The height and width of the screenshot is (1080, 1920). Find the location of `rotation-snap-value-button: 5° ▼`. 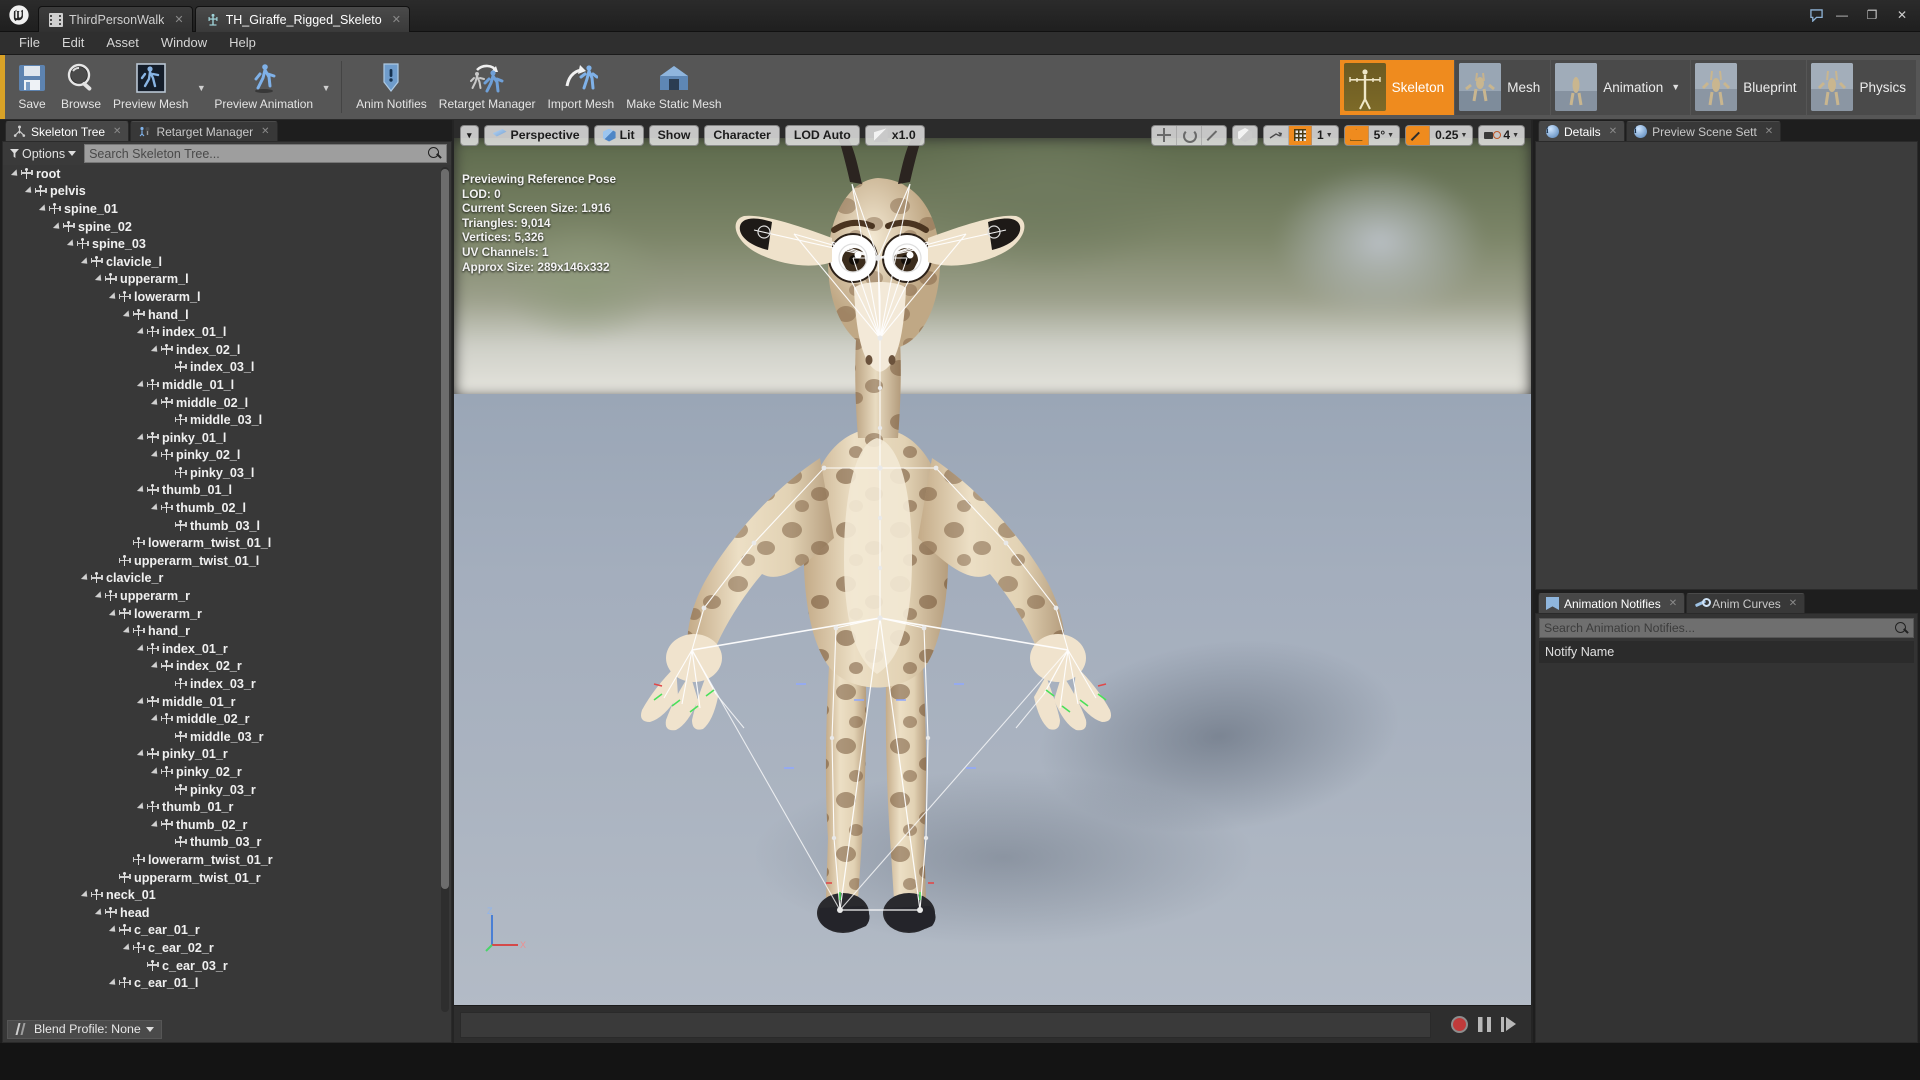

rotation-snap-value-button: 5° ▼ is located at coordinates (1384, 135).